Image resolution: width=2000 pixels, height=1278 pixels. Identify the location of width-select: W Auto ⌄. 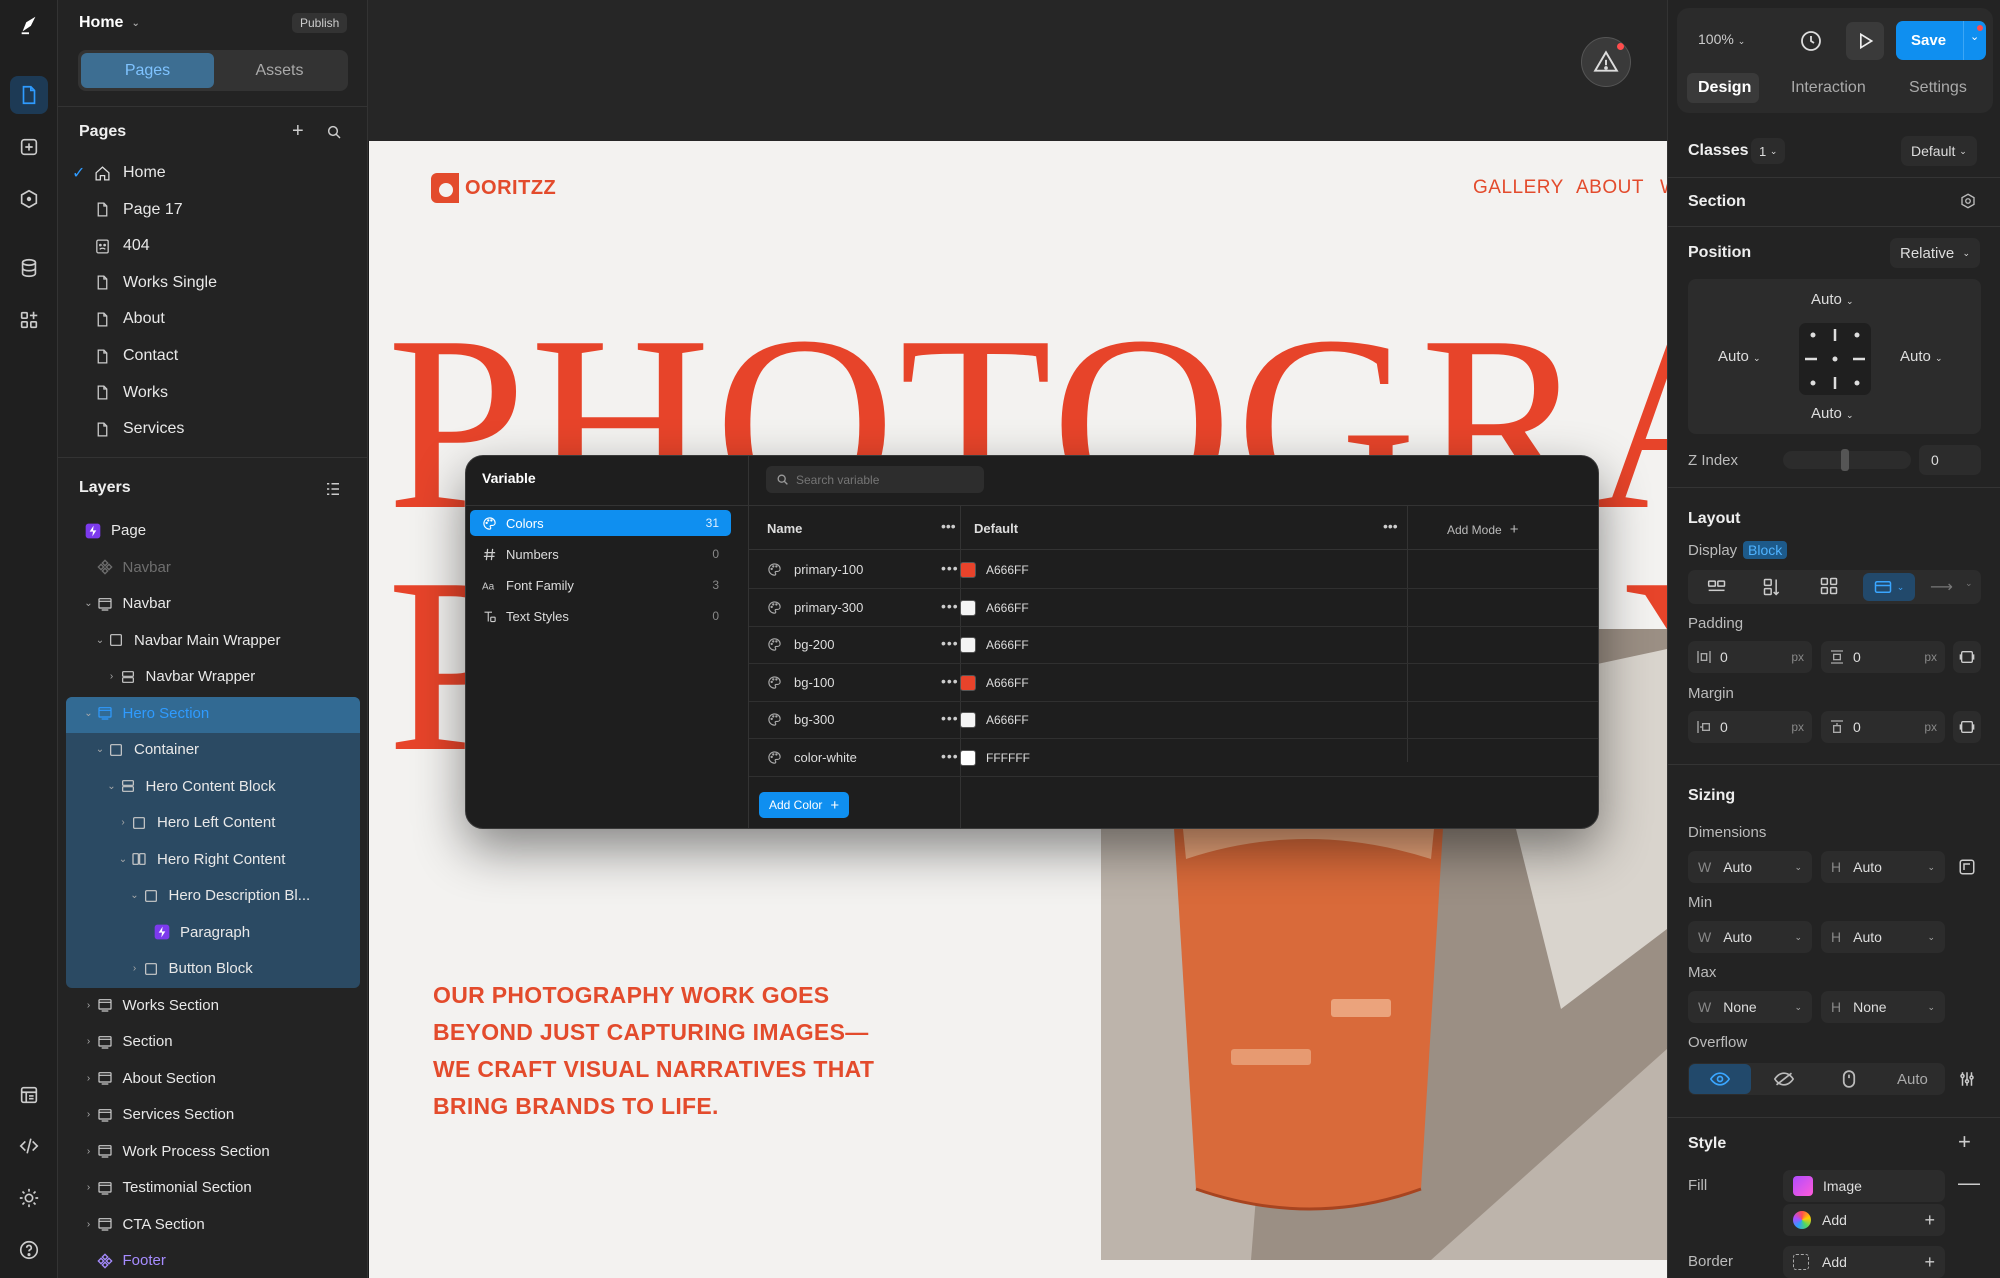
(1750, 867).